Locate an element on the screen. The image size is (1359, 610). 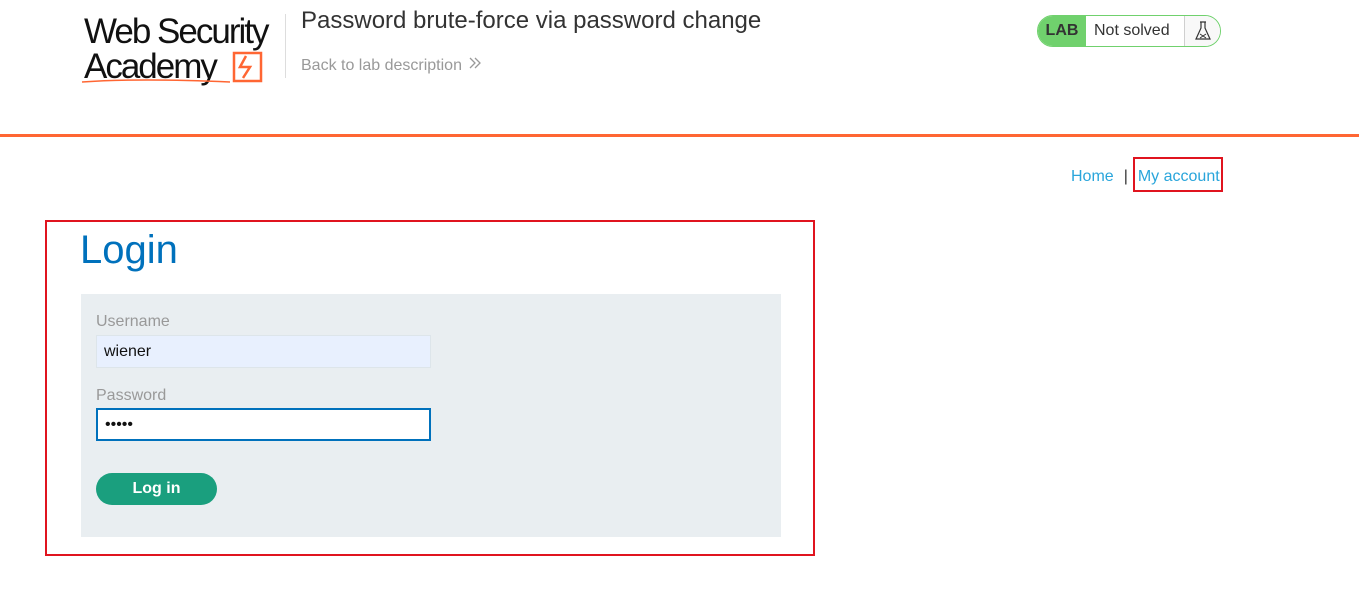
back-to-lab-description-link: Back to lab description is located at coordinates (391, 65).